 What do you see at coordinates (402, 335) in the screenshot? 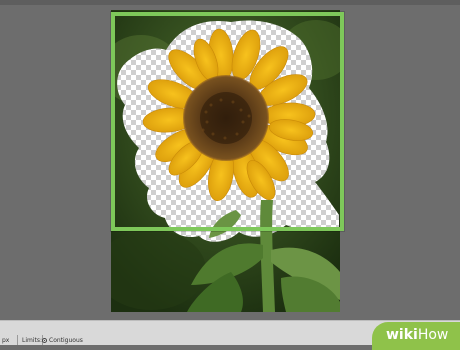
I see `watermark-part1: wiki` at bounding box center [402, 335].